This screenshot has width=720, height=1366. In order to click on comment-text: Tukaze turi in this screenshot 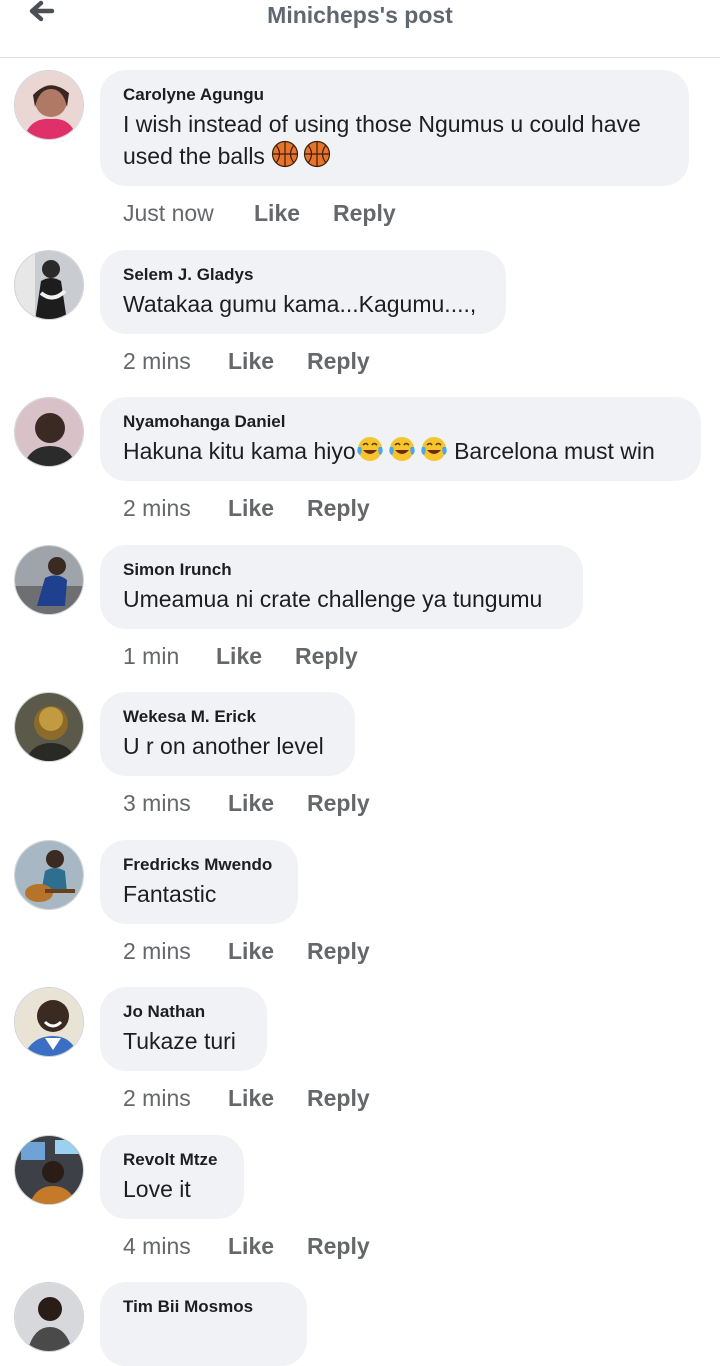, I will do `click(179, 1041)`.